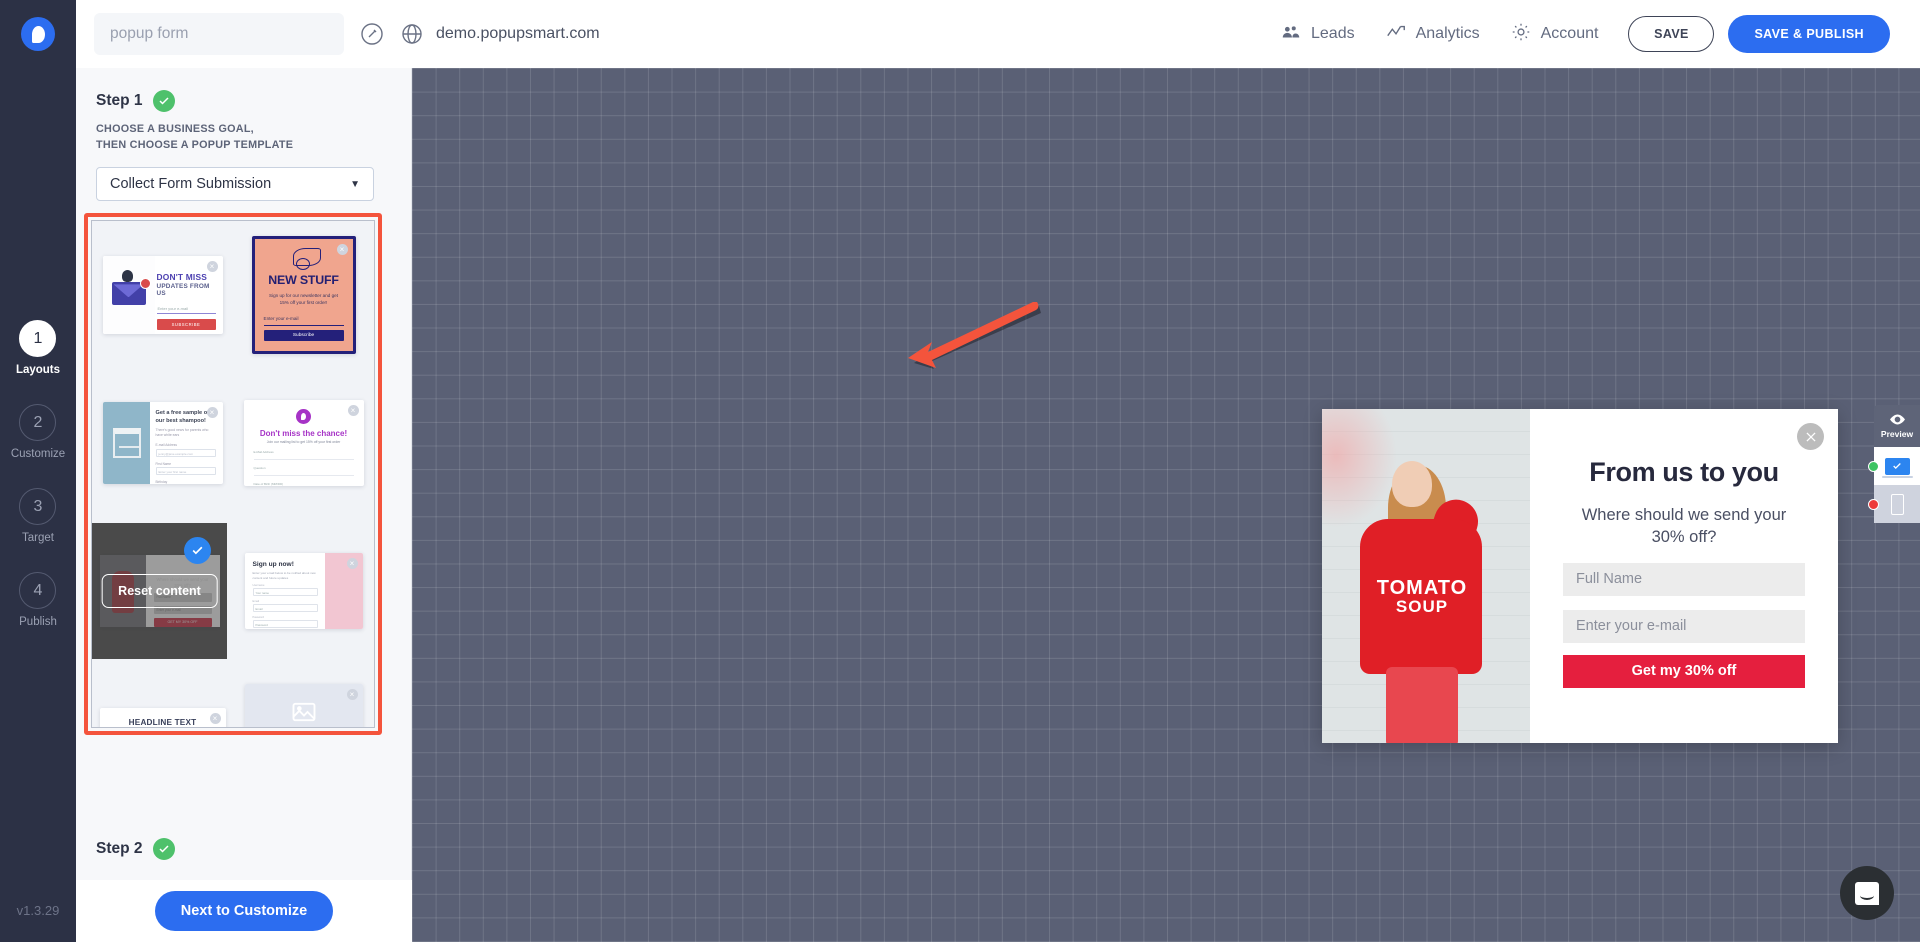 The height and width of the screenshot is (942, 1920). What do you see at coordinates (258, 618) in the screenshot?
I see `template-field-label: Password` at bounding box center [258, 618].